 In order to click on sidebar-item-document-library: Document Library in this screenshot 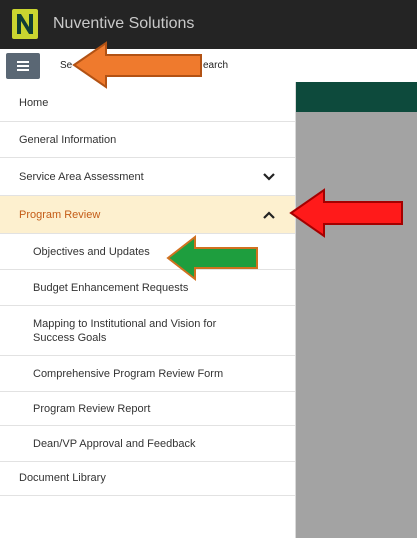, I will do `click(147, 479)`.